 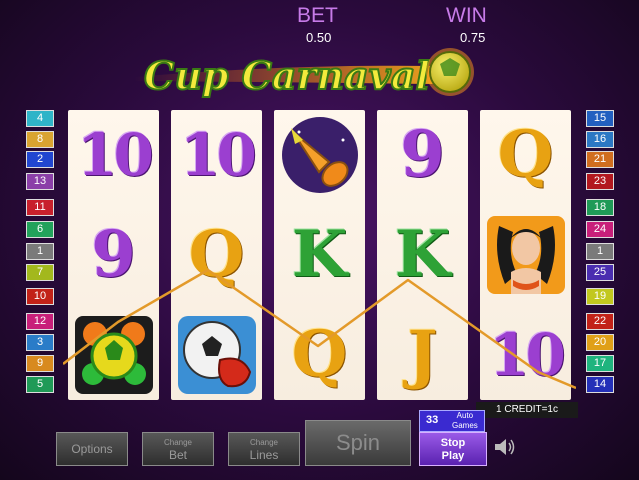 I want to click on payline-number: 2, so click(x=40, y=159).